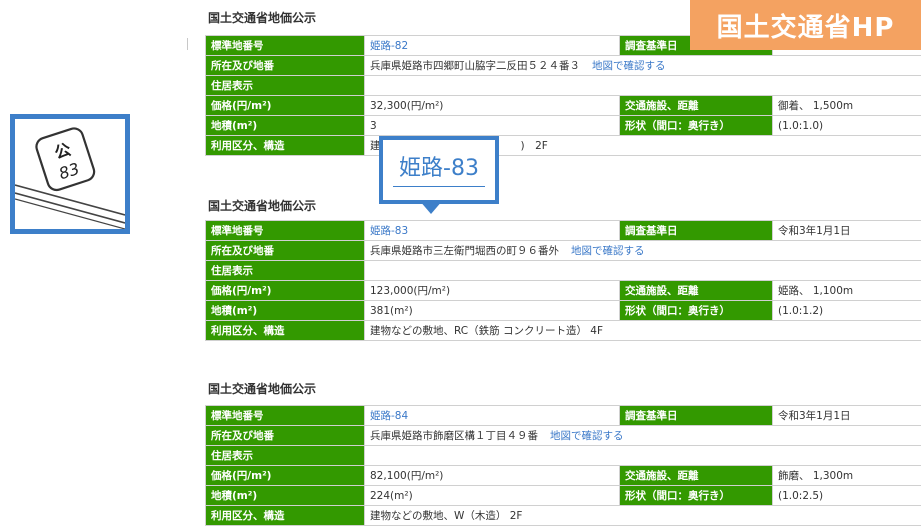  I want to click on record-3-title: 国土交通省地価公示, so click(262, 389).